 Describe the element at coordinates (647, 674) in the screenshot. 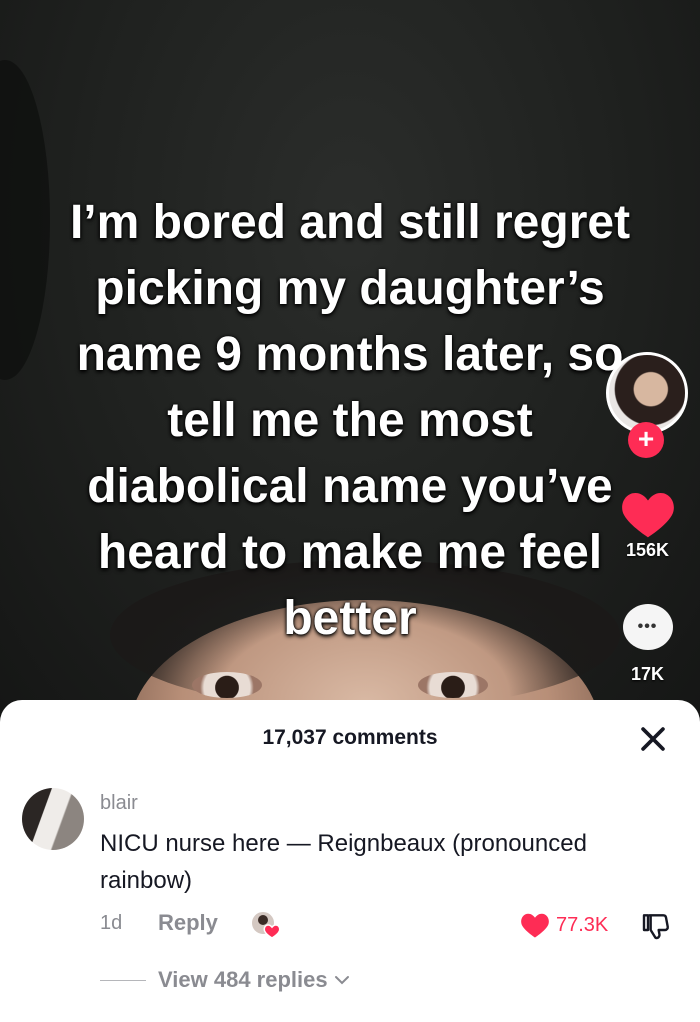

I see `comment-count: 17K` at that location.